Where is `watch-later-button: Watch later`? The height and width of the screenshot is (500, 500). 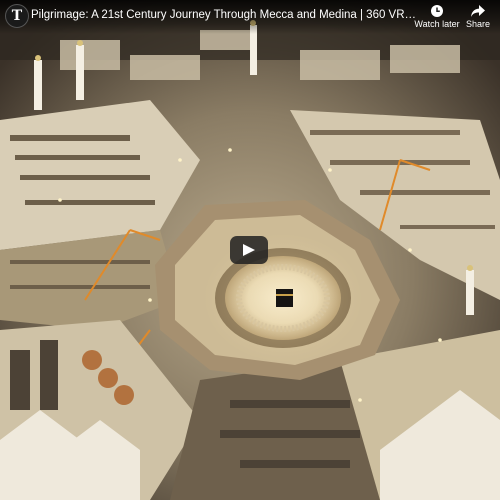 watch-later-button: Watch later is located at coordinates (437, 18).